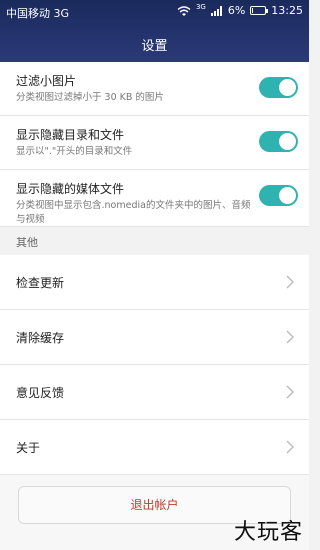  Describe the element at coordinates (154, 46) in the screenshot. I see `page-title: 设置` at that location.